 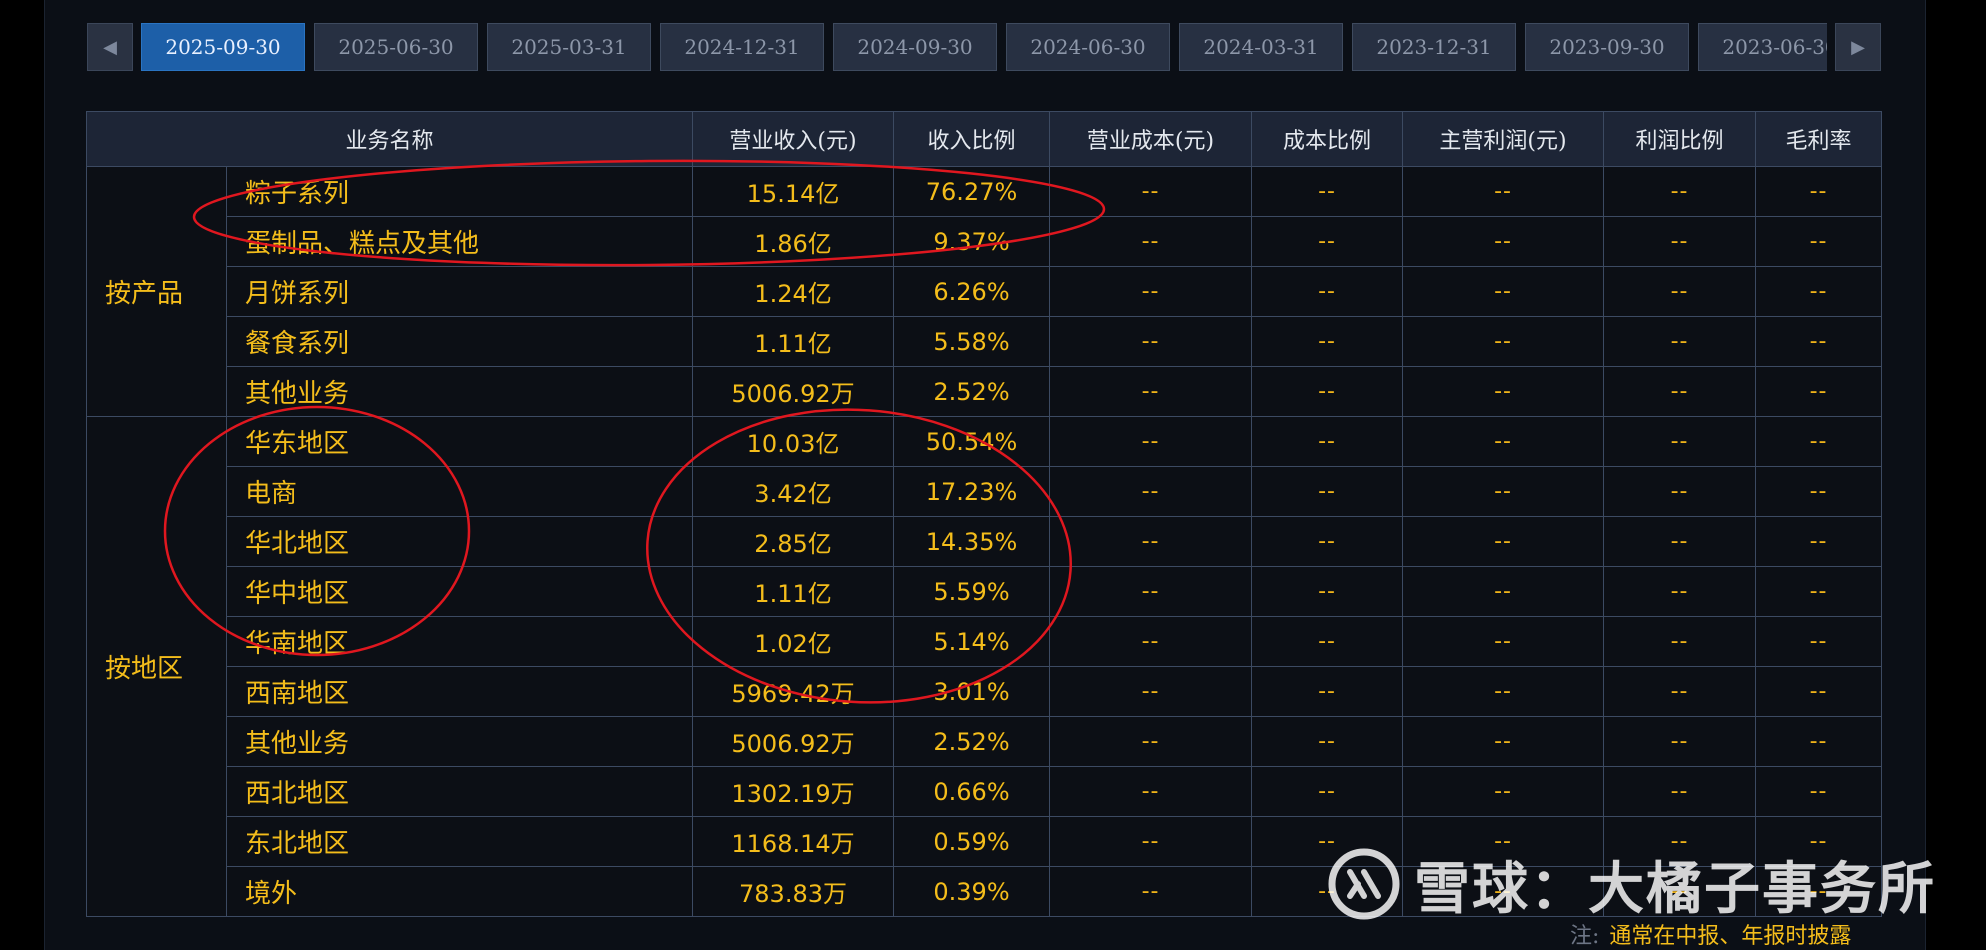 What do you see at coordinates (459, 591) in the screenshot?
I see `business-name-cell: 华中地区` at bounding box center [459, 591].